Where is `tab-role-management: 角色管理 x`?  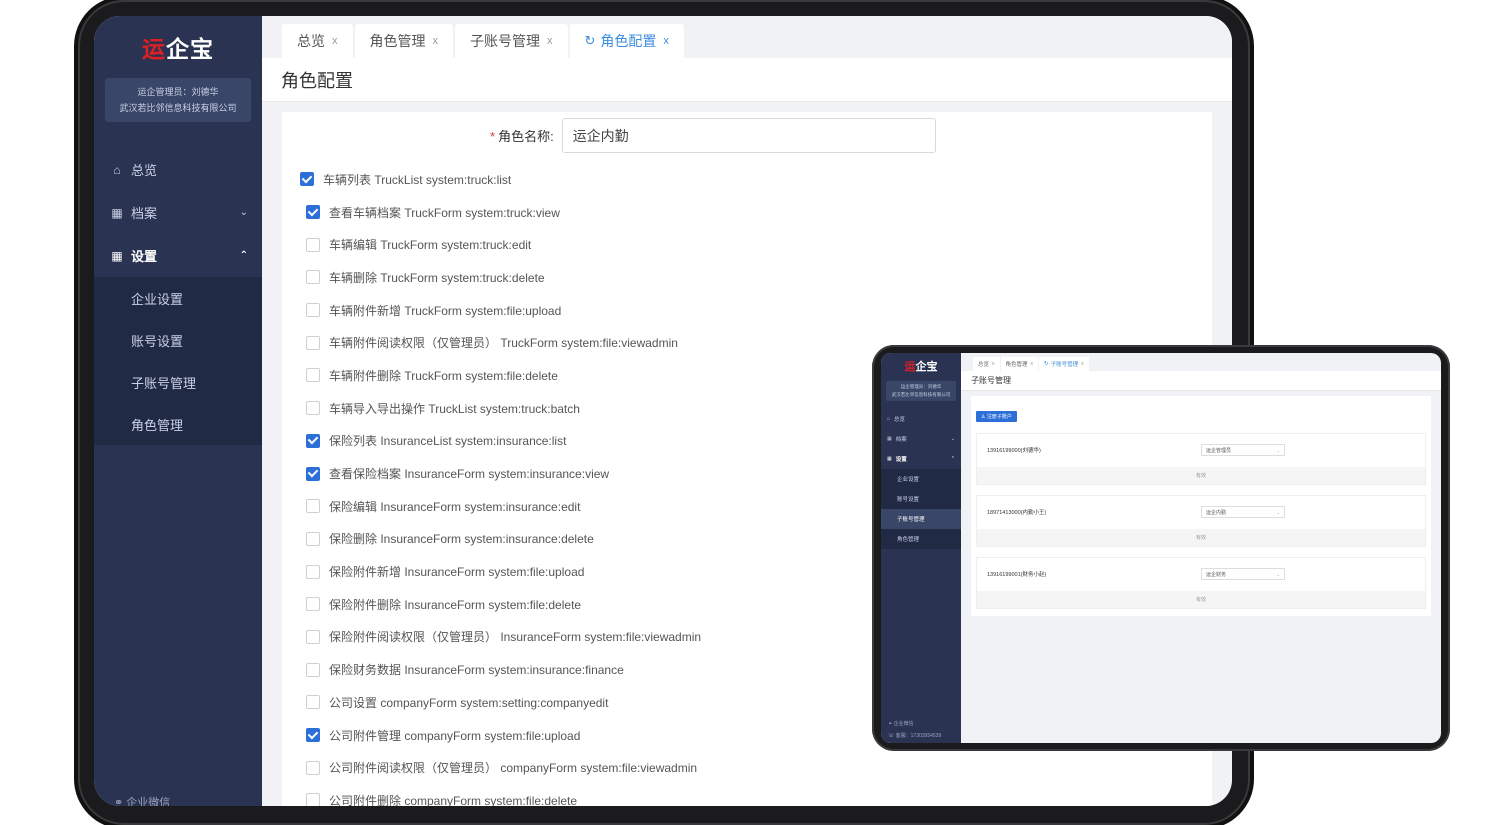
tab-role-management: 角色管理 x is located at coordinates (403, 41).